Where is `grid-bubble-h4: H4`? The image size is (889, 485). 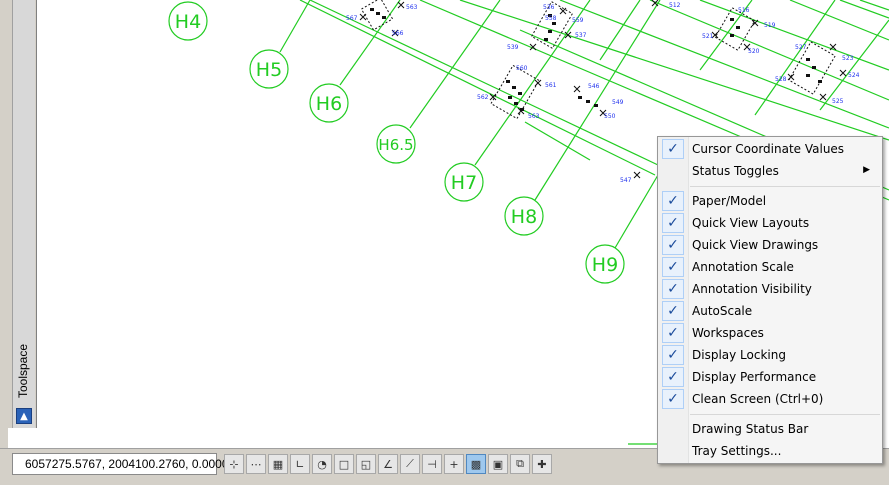
grid-bubble-h4: H4 is located at coordinates (188, 21).